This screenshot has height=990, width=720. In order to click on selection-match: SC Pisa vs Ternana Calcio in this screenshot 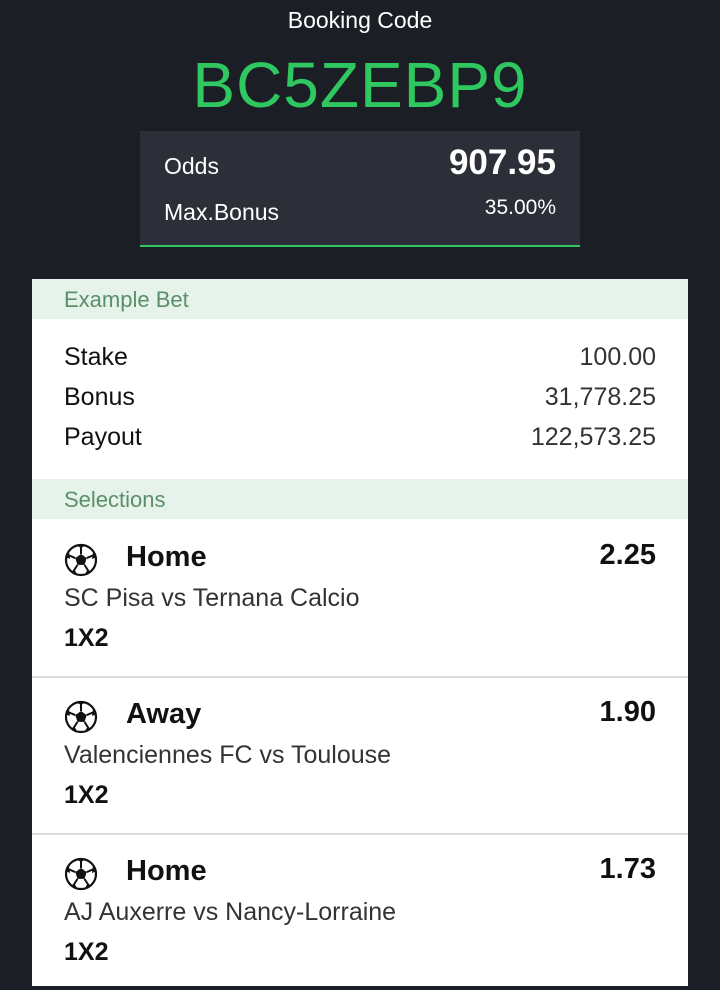, I will do `click(212, 598)`.